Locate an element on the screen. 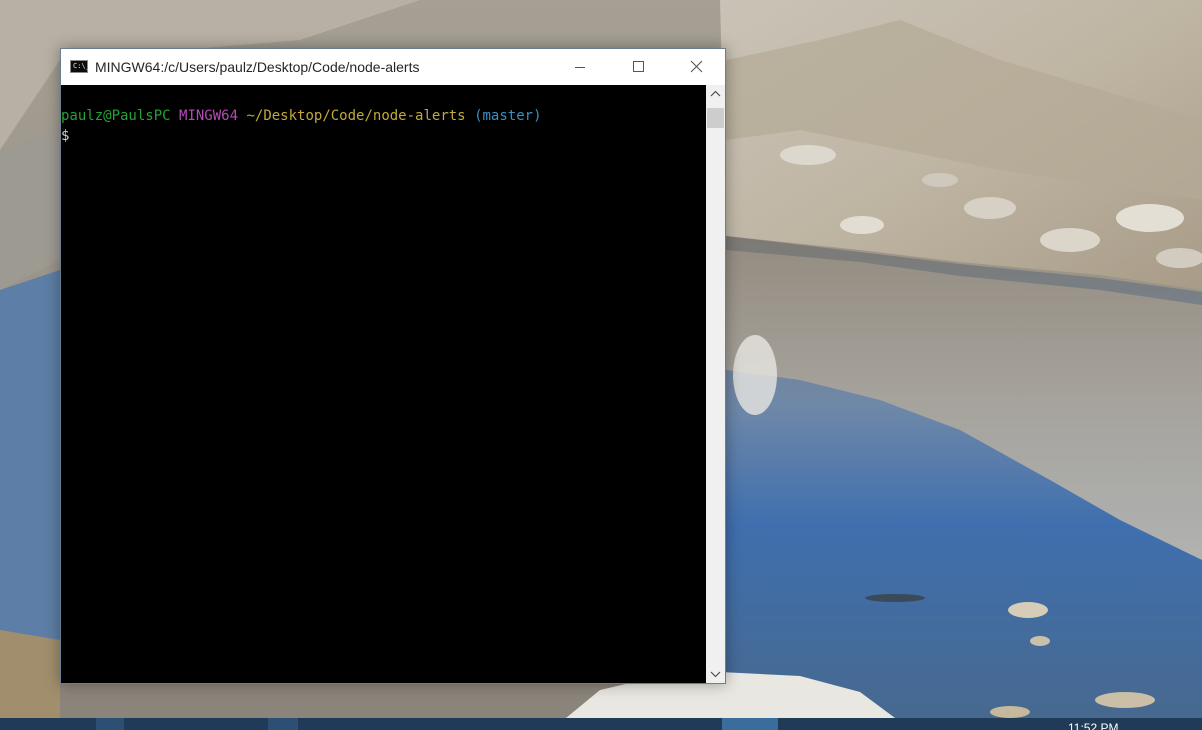 The image size is (1202, 730). scroll-down-button is located at coordinates (715, 674).